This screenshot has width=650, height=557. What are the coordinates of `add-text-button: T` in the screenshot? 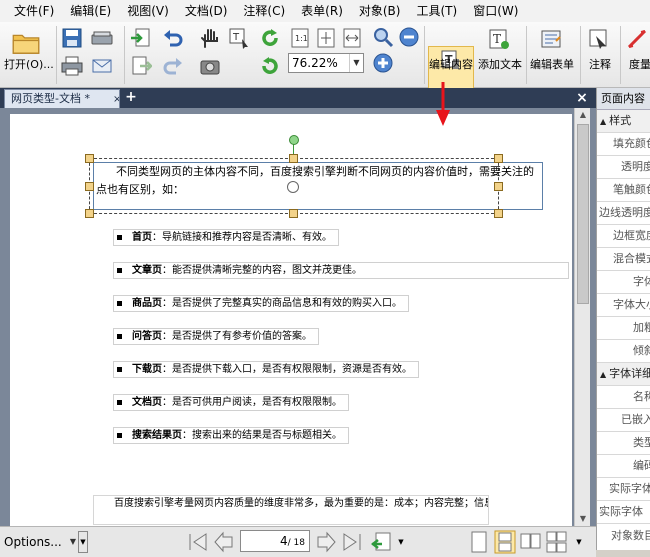 It's located at (499, 39).